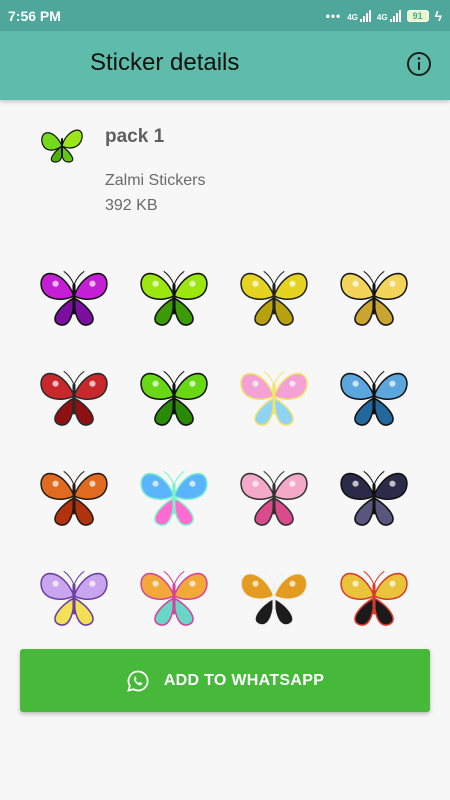 Image resolution: width=450 pixels, height=800 pixels. I want to click on whatsapp-icon, so click(138, 681).